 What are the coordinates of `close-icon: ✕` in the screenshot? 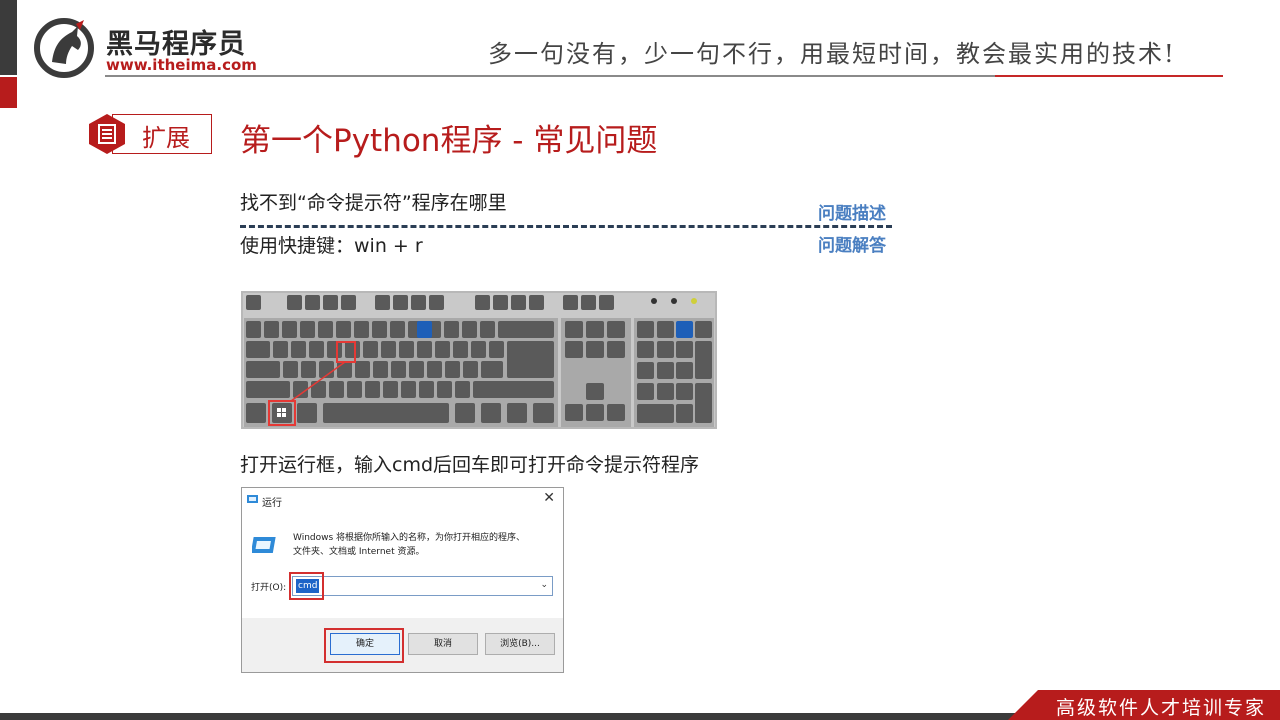 It's located at (549, 498).